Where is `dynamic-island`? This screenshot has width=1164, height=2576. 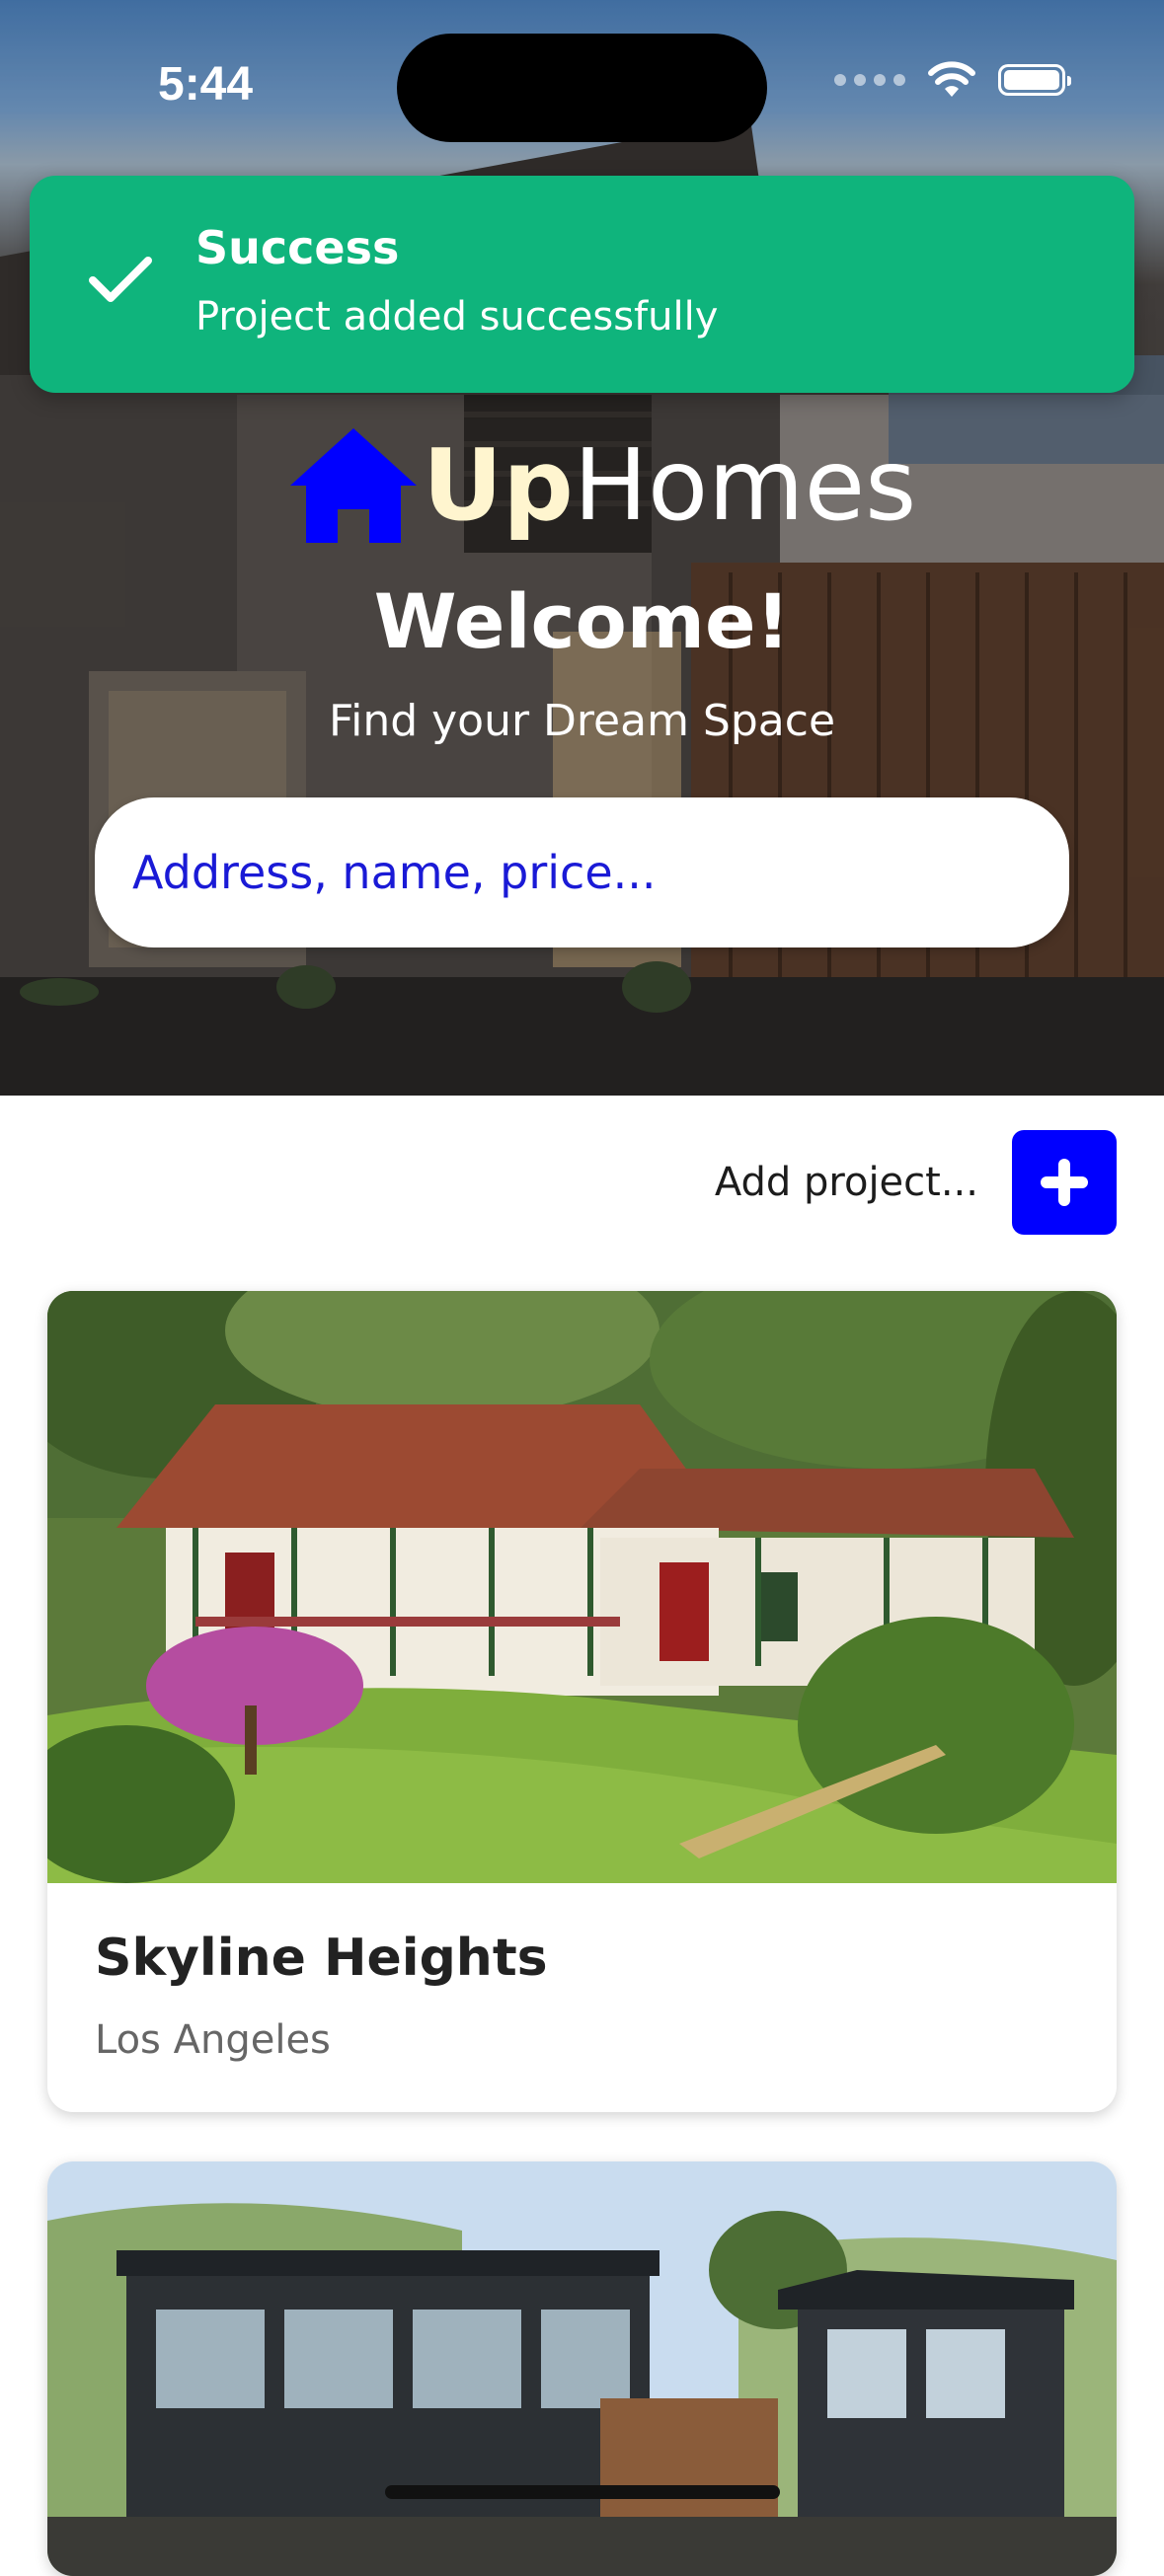
dynamic-island is located at coordinates (582, 88).